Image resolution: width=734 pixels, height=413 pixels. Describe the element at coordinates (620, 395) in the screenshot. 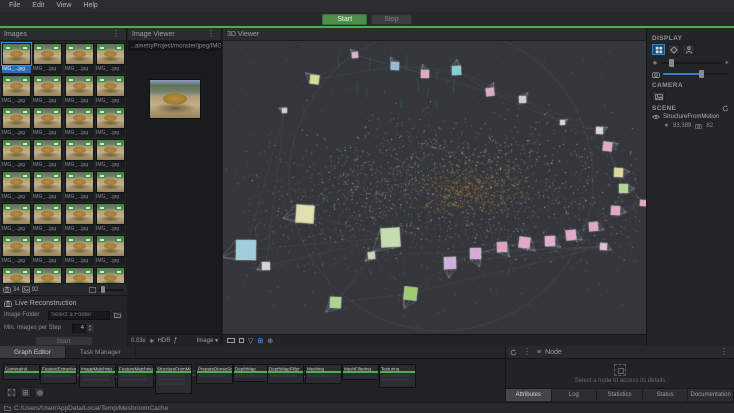

I see `tab-statistics: Statistics` at that location.